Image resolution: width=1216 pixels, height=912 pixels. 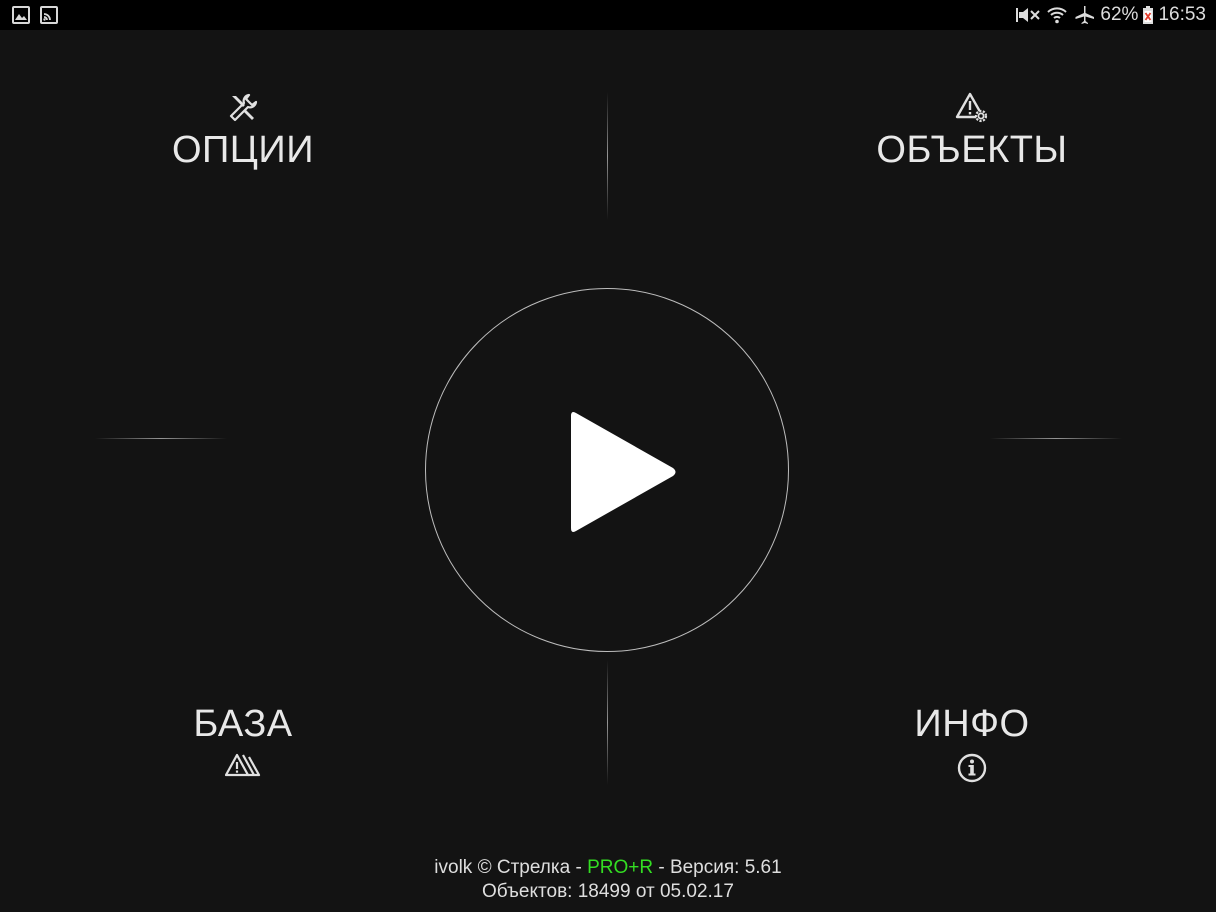 What do you see at coordinates (1148, 15) in the screenshot?
I see `battery-icon` at bounding box center [1148, 15].